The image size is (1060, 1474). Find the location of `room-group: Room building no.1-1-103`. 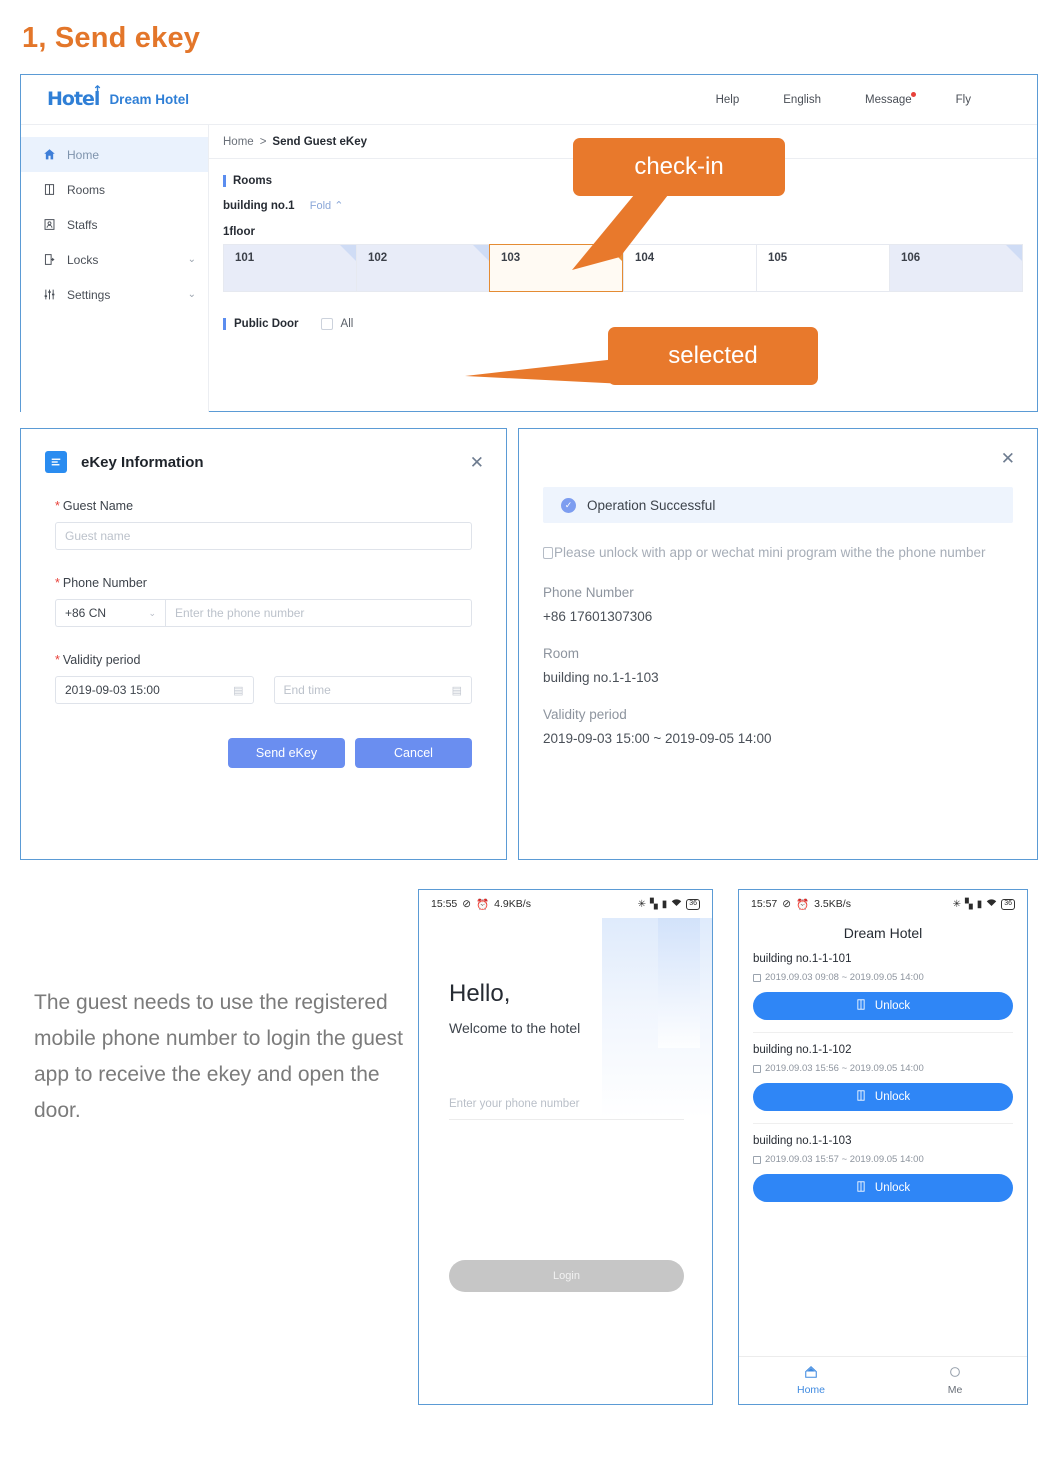

room-group: Room building no.1-1-103 is located at coordinates (778, 665).